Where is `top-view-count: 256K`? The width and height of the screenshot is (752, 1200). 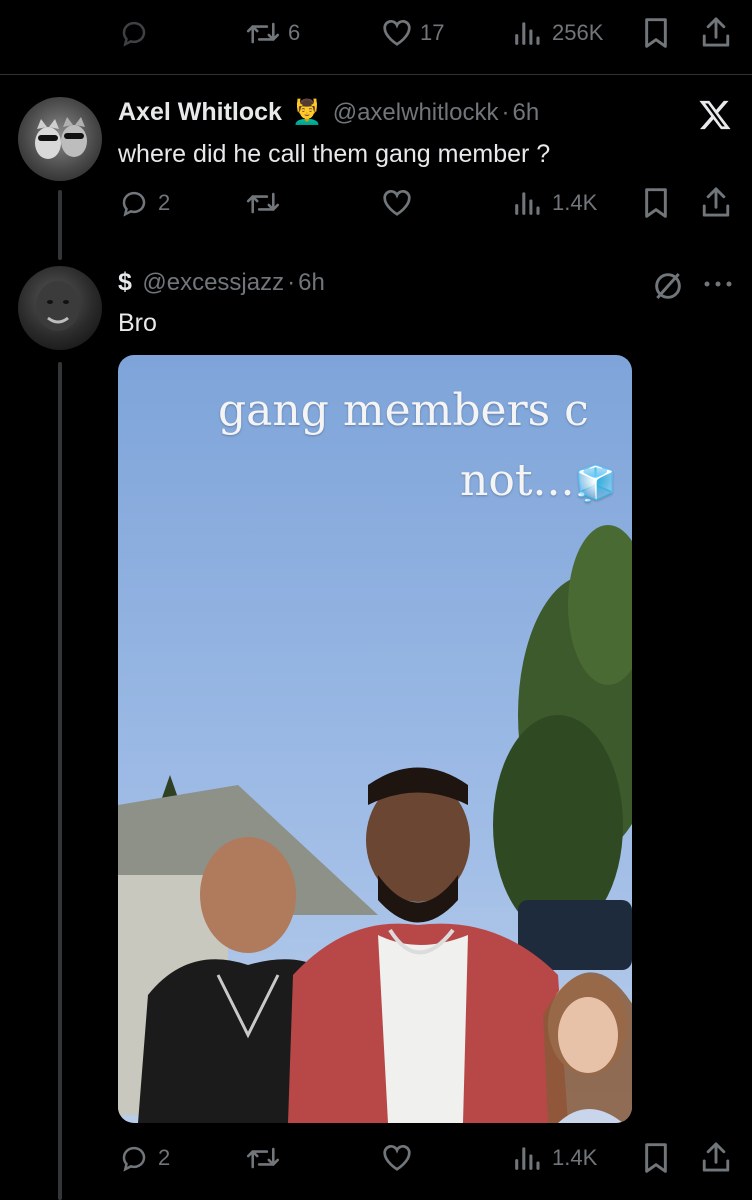
top-view-count: 256K is located at coordinates (578, 32).